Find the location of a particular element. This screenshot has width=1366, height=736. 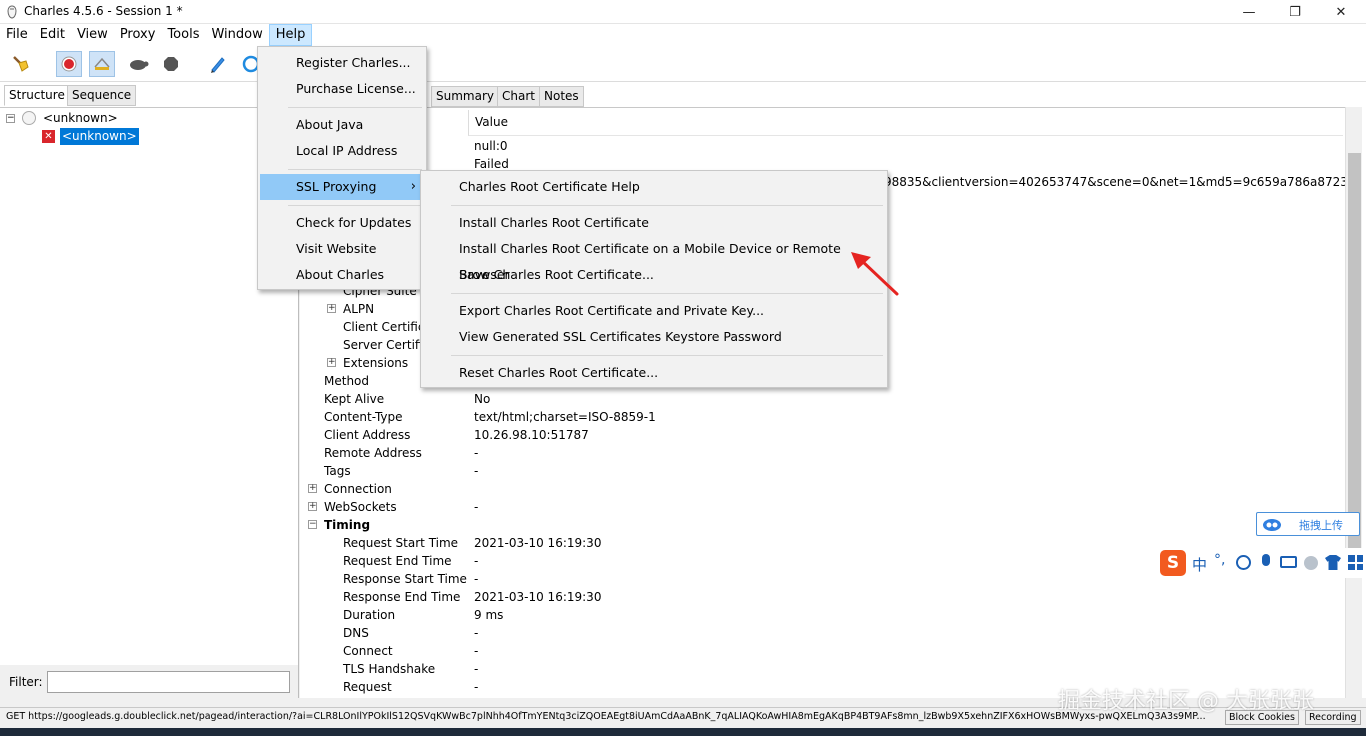

row-value: text/html;charset=ISO-8859-1 is located at coordinates (565, 417).